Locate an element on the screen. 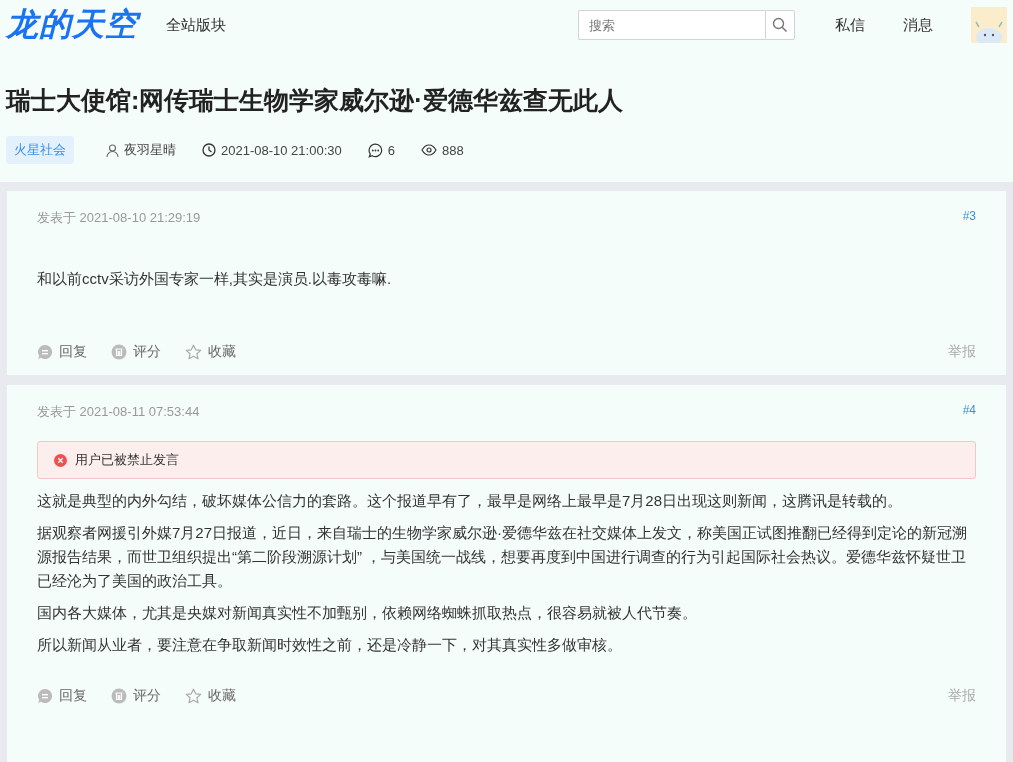 The height and width of the screenshot is (762, 1013). eye-icon is located at coordinates (428, 150).